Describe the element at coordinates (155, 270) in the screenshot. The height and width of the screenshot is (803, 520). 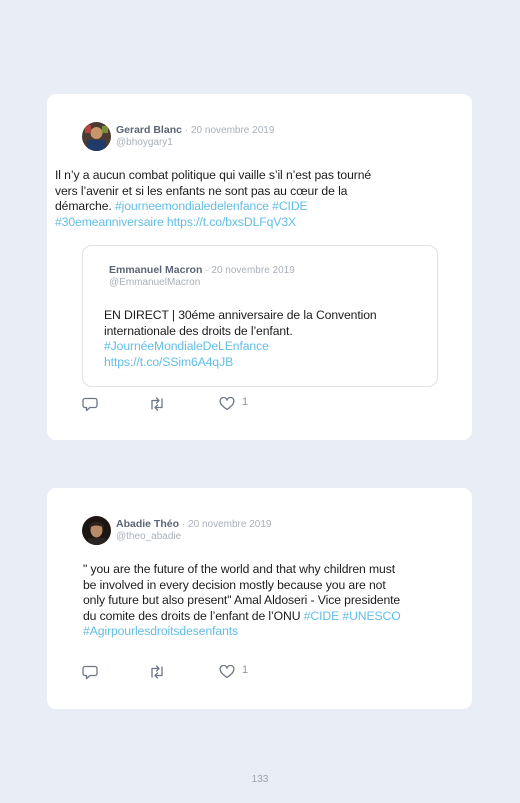
I see `quoted-author-name: Emmanuel Macron` at that location.